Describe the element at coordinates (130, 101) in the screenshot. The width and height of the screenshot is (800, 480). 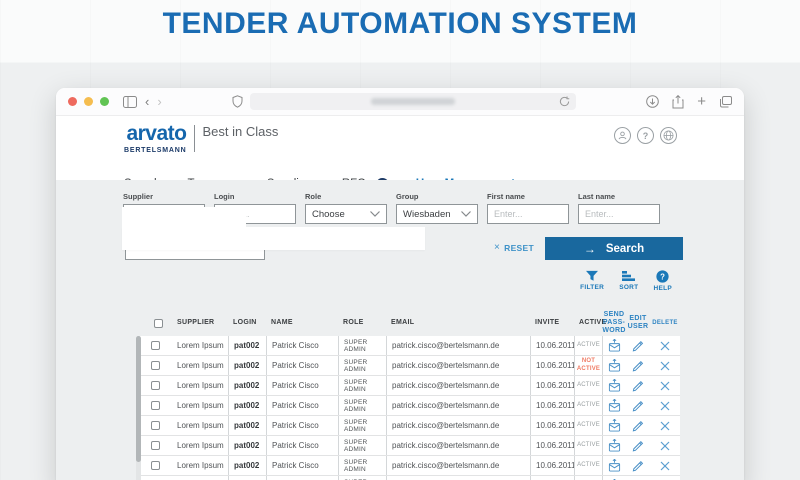
I see `sidebar-toggle-icon` at that location.